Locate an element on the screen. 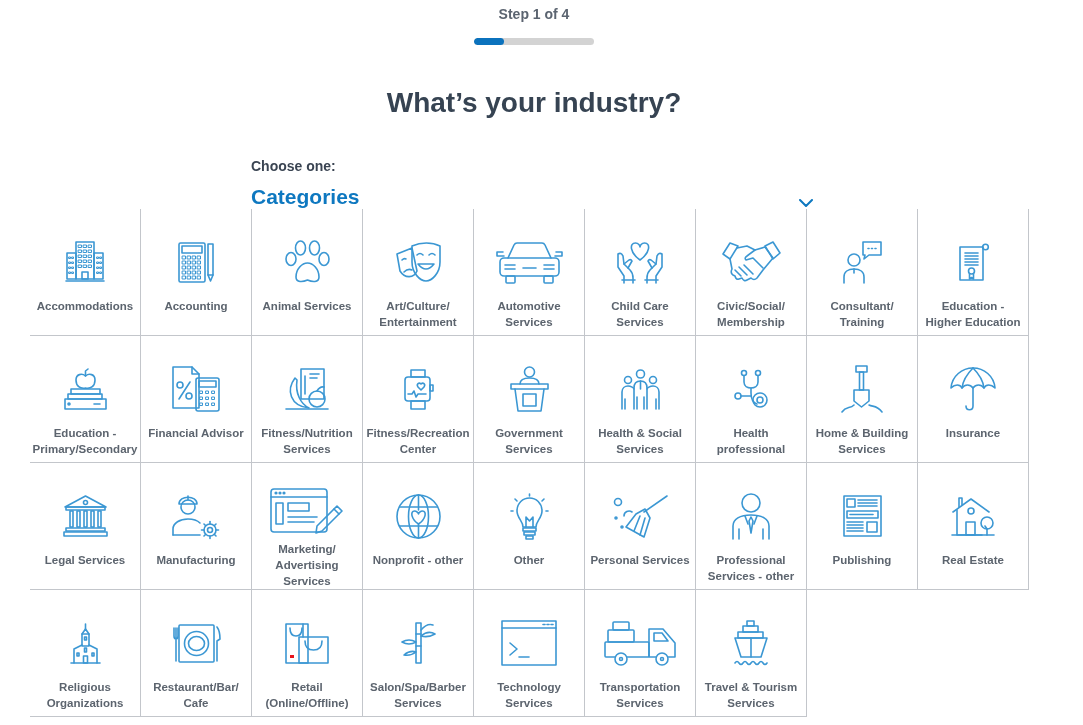 The image size is (1083, 725). office-buildings-icon is located at coordinates (85, 262).